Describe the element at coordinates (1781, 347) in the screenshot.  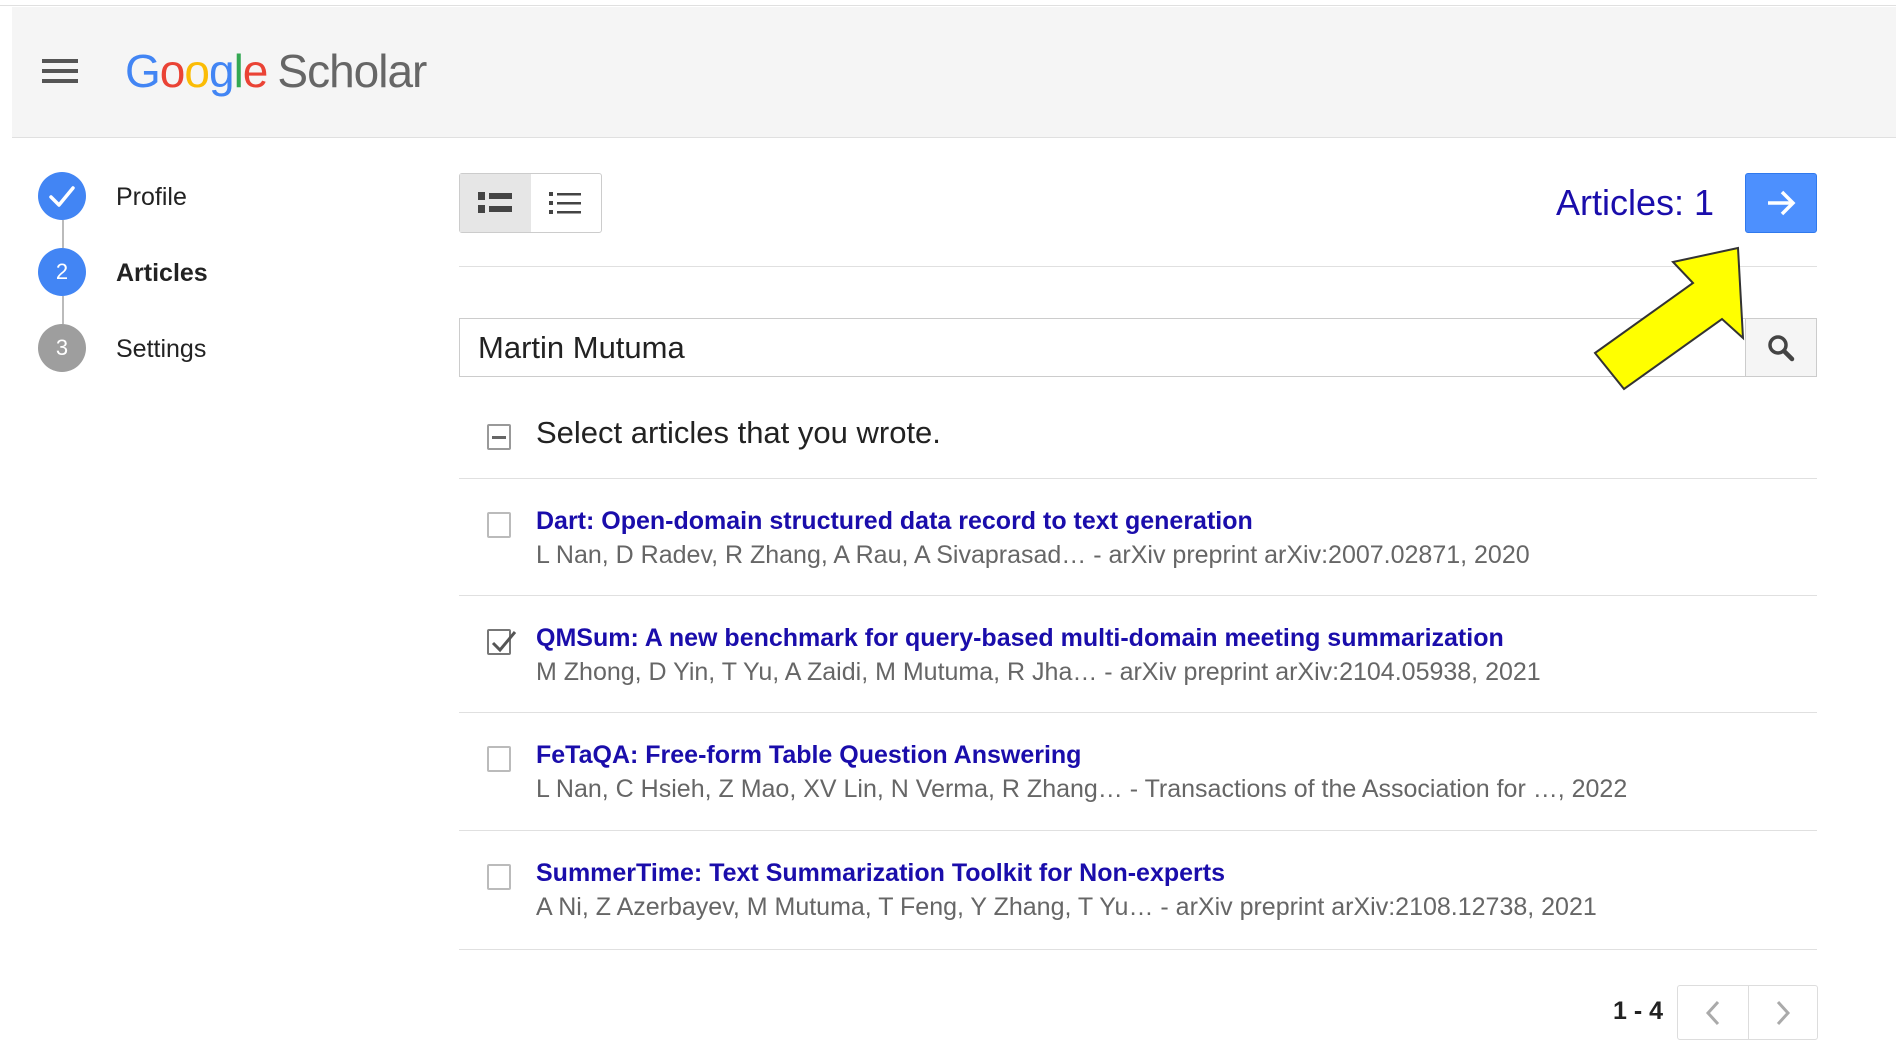
I see `search-icon` at that location.